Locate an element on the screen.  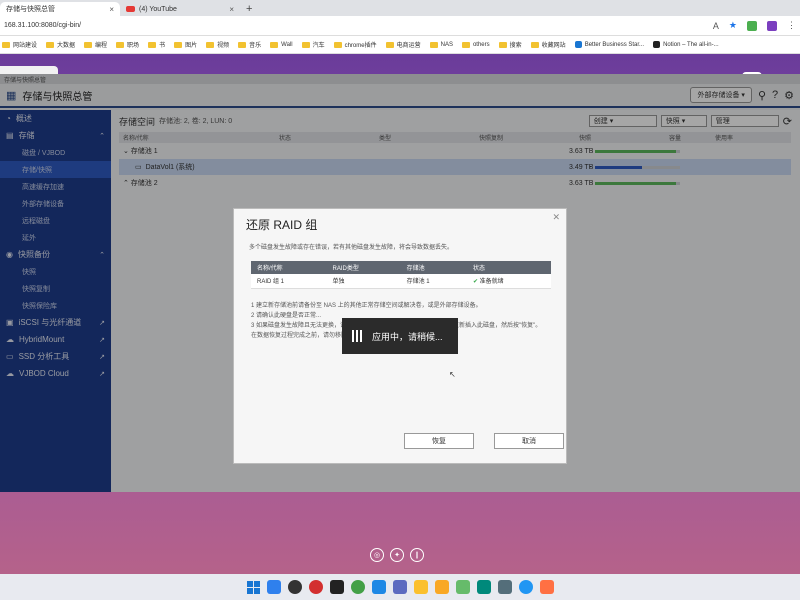
bookmark-item: 图片 is located at coordinates (185, 44).